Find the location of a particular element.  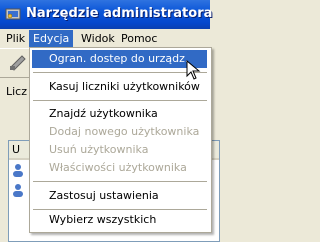

menu-pomoc: Pomoc is located at coordinates (139, 38).